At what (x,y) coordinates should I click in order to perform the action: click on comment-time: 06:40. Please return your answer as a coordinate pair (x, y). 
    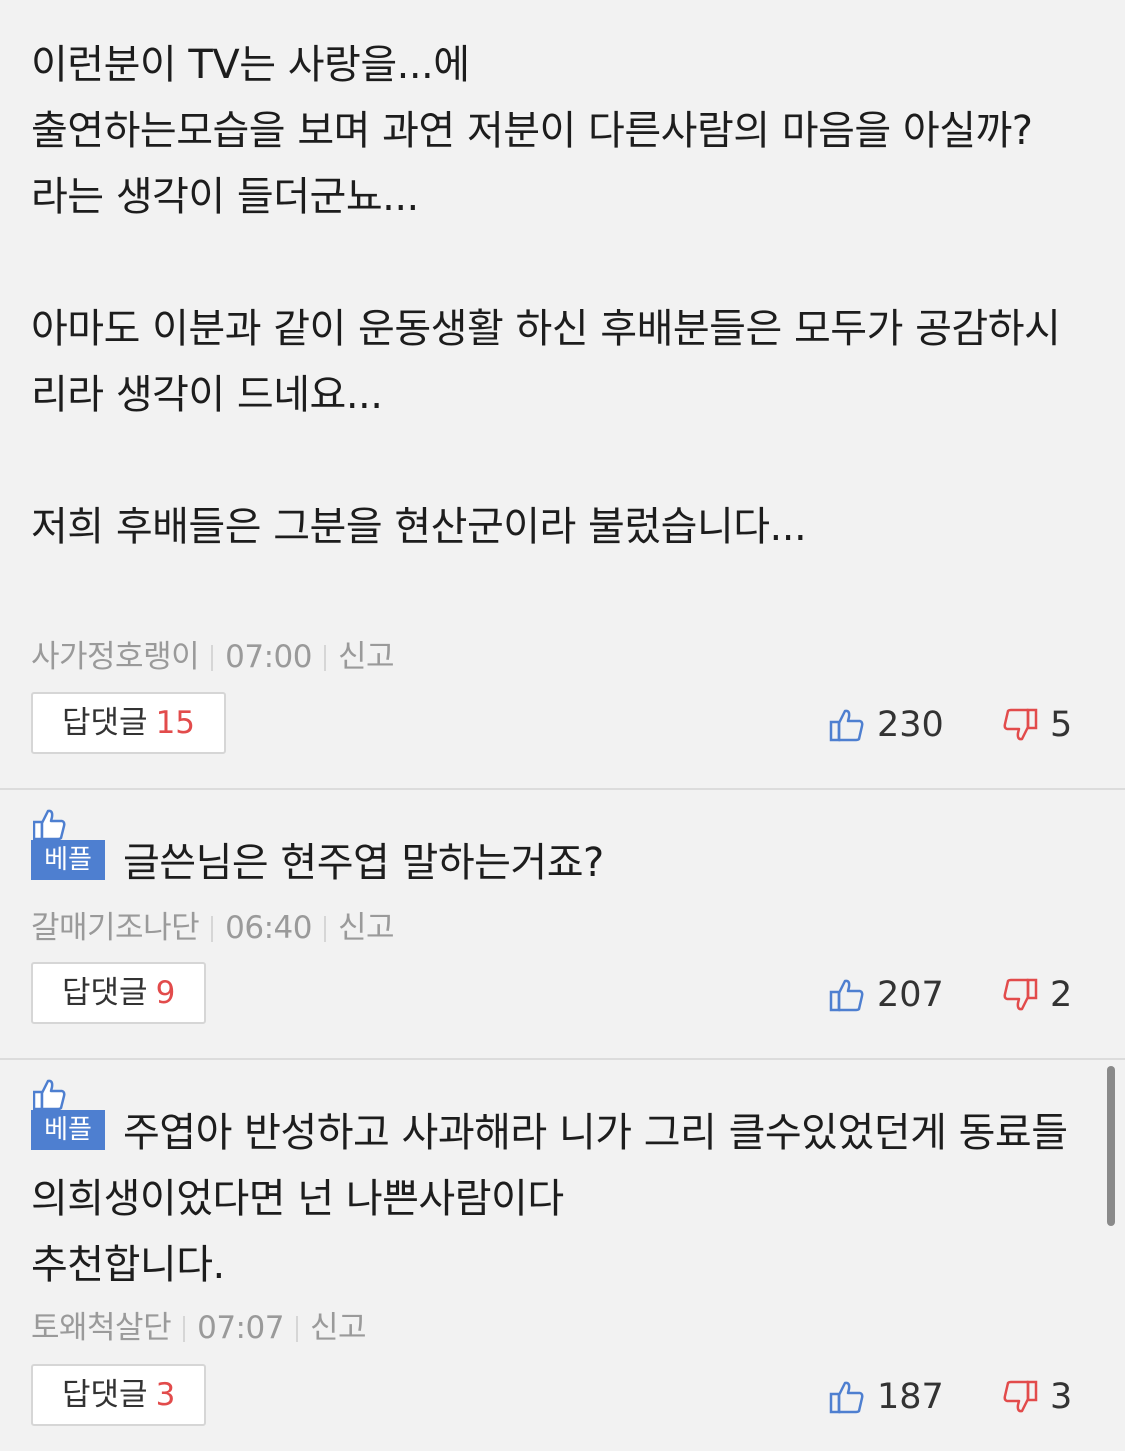
    Looking at the image, I should click on (268, 928).